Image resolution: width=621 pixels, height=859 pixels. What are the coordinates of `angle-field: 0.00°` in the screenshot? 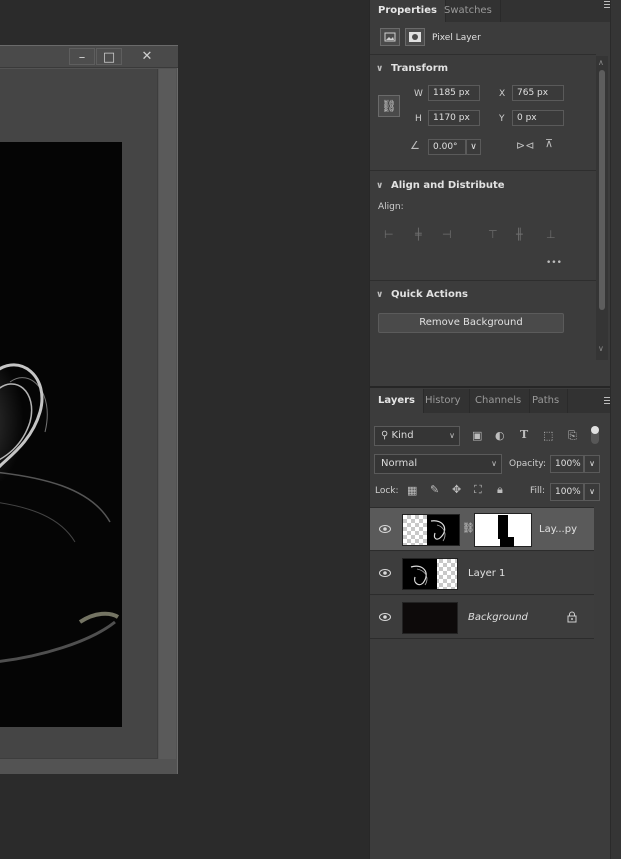 It's located at (447, 147).